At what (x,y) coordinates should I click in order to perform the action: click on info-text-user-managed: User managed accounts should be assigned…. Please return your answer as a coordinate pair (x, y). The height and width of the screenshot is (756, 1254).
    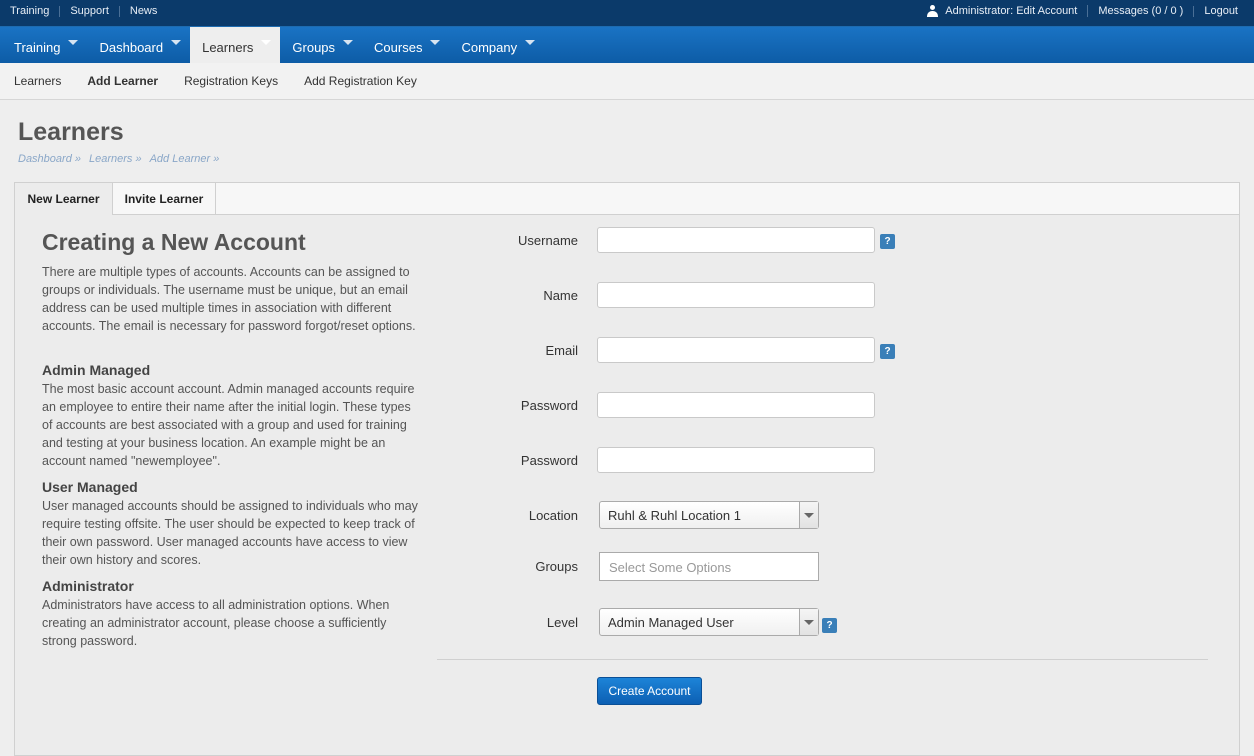
    Looking at the image, I should click on (230, 533).